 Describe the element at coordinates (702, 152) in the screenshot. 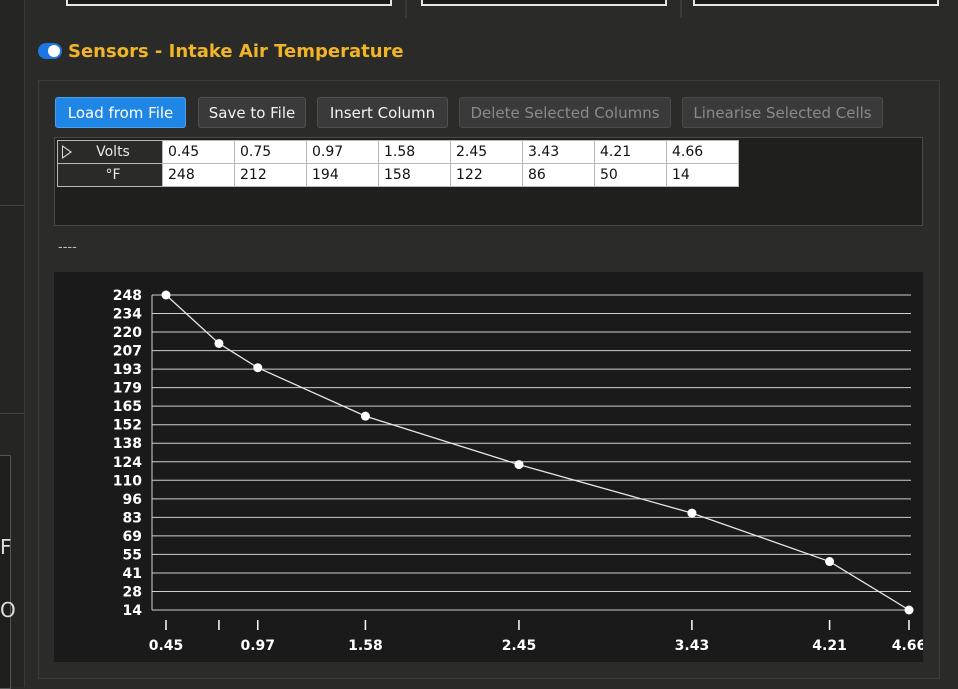

I see `table-cell: 4.66` at that location.